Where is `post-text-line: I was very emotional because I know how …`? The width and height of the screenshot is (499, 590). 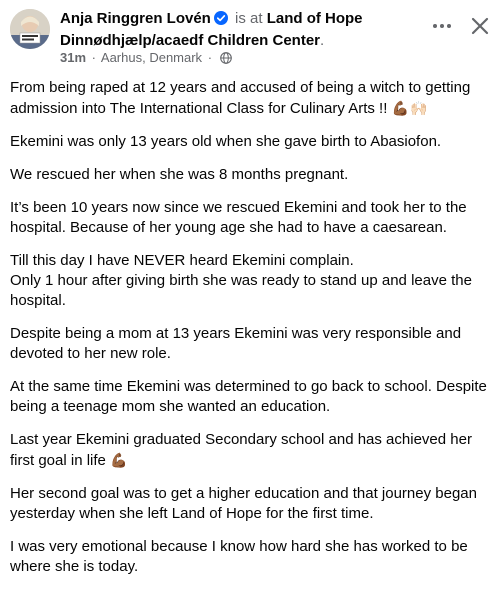
post-text-line: I was very emotional because I know how … is located at coordinates (239, 556).